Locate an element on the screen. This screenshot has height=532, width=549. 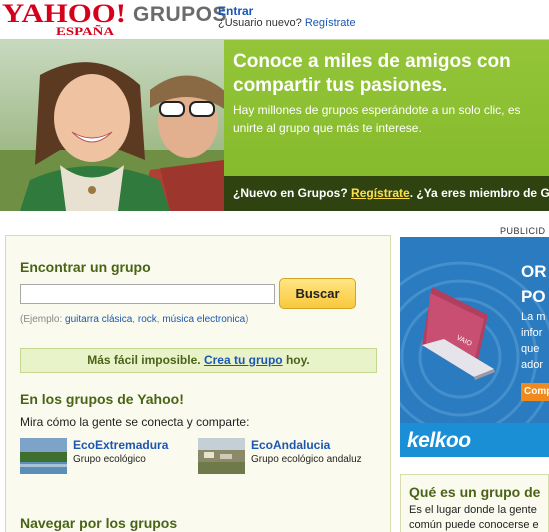
create-group-suffix: hoy. is located at coordinates (297, 360).